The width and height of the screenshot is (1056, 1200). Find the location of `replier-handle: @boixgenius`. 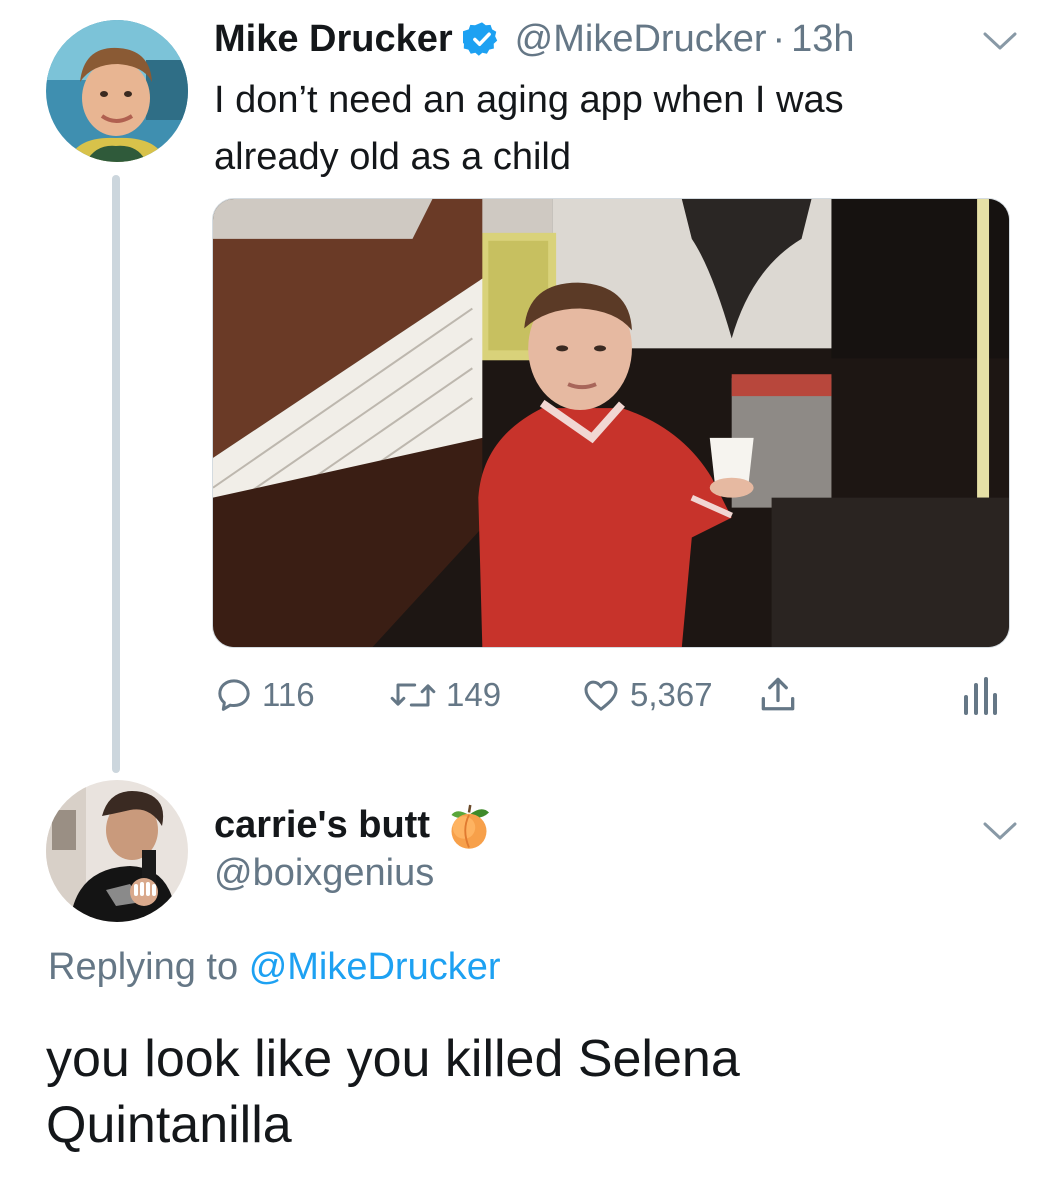

replier-handle: @boixgenius is located at coordinates (324, 873).